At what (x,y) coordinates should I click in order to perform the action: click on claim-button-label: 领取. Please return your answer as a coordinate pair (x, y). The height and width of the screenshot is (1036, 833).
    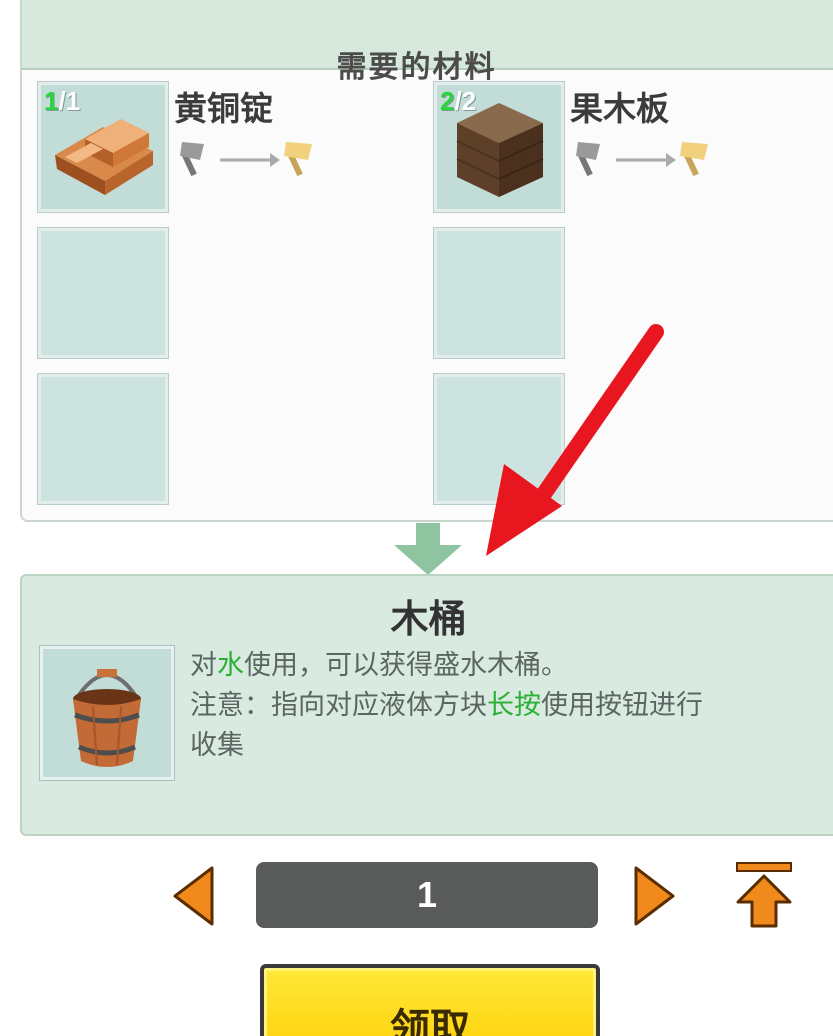
    Looking at the image, I should click on (430, 1021).